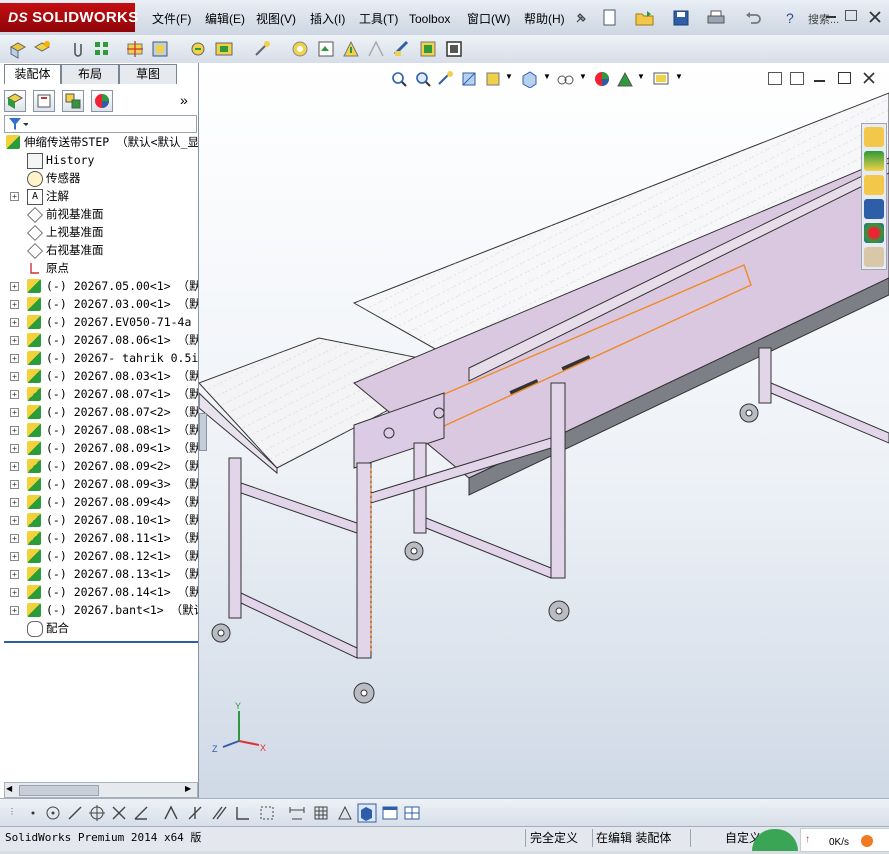  I want to click on viewport-restore-button, so click(844, 78).